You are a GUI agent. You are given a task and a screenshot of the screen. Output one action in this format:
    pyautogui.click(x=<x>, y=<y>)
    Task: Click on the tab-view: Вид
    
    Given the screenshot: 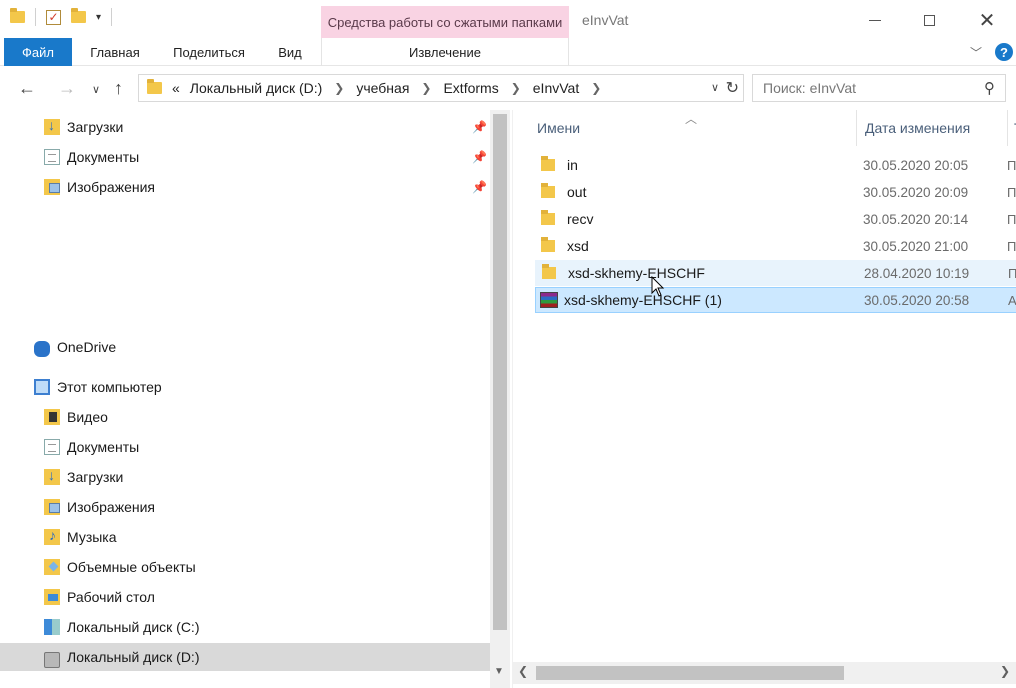 What is the action you would take?
    pyautogui.click(x=290, y=52)
    